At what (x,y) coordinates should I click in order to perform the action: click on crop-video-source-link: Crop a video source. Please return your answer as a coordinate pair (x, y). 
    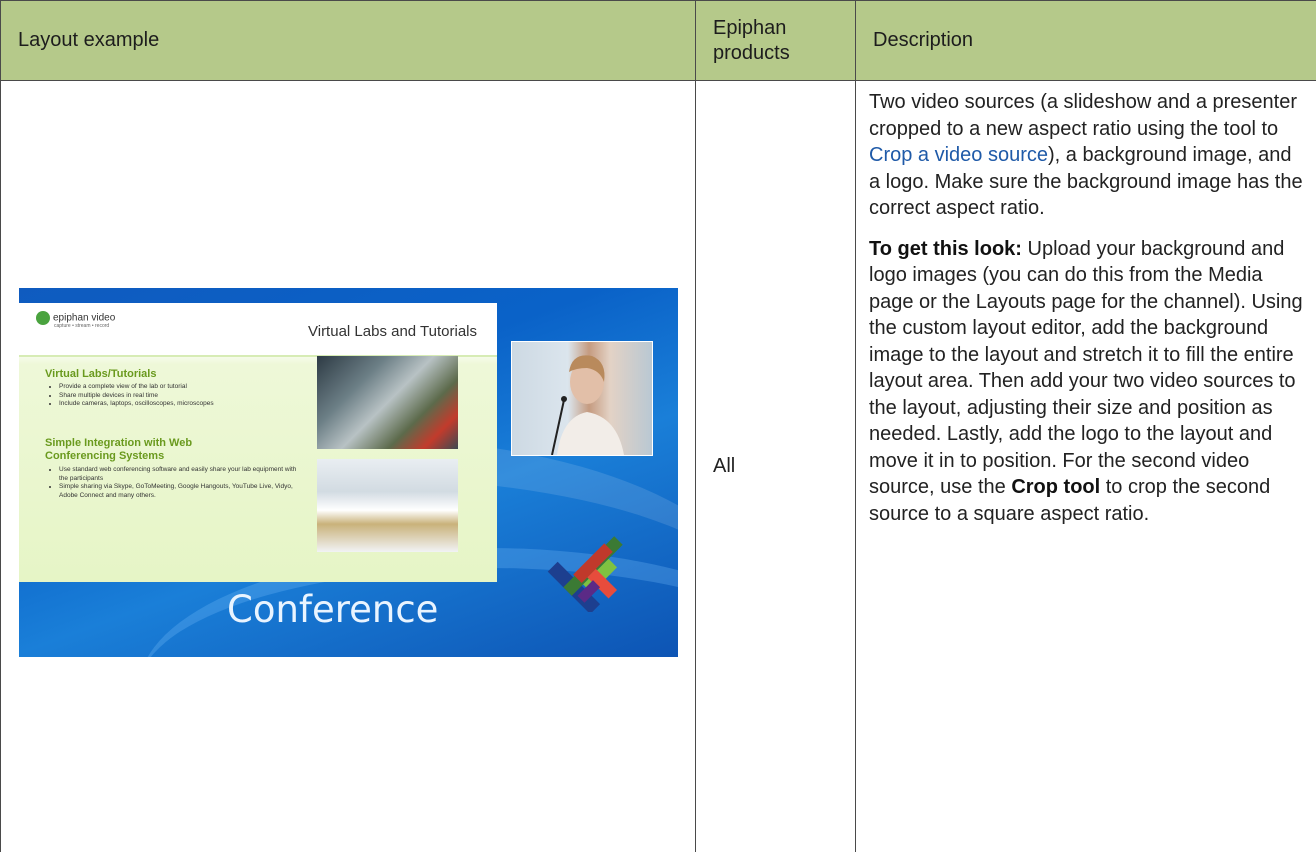
    Looking at the image, I should click on (958, 155).